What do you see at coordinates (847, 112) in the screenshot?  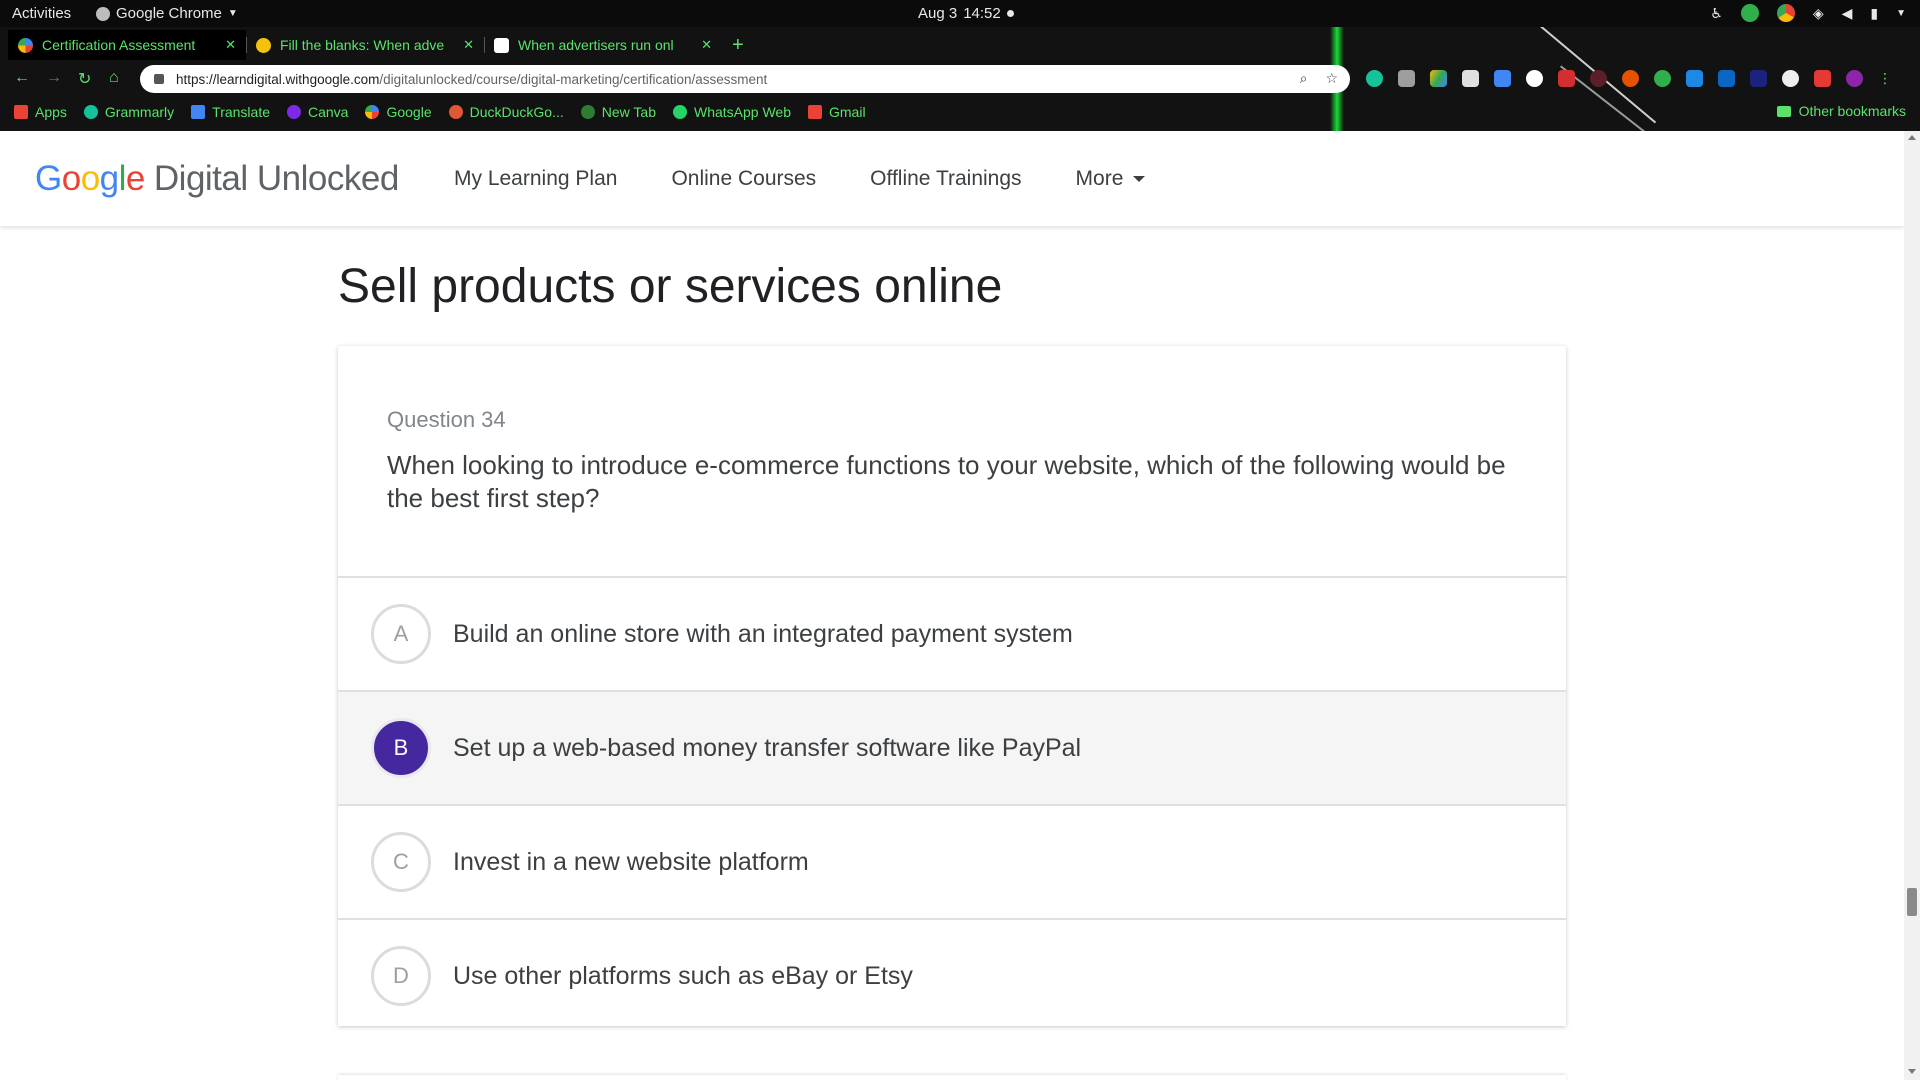 I see `bookmark-label: Gmail` at bounding box center [847, 112].